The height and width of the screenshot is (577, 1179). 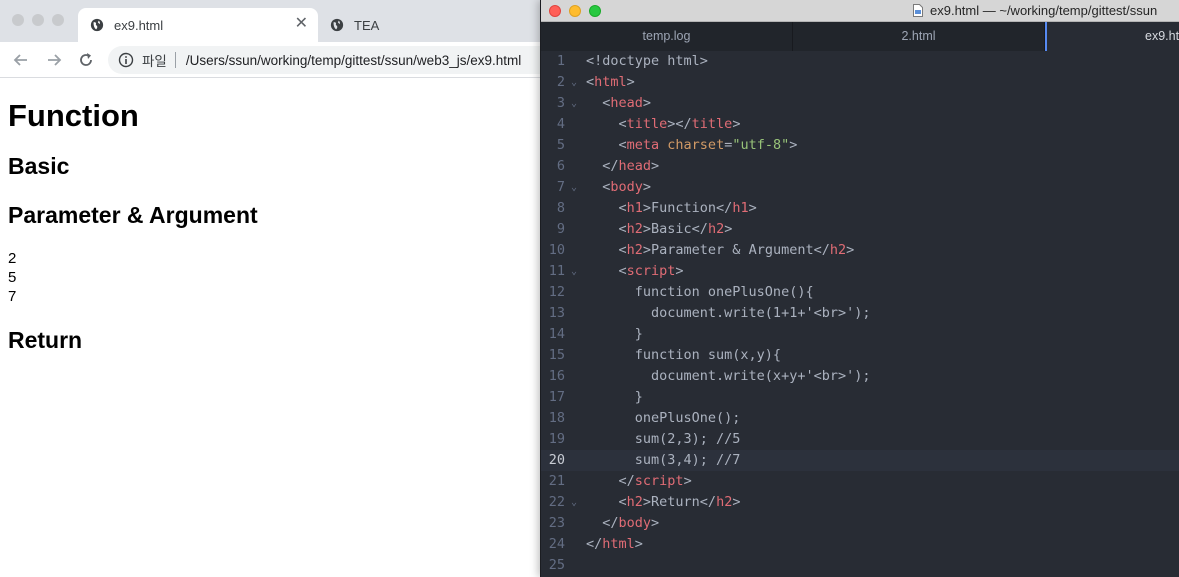 What do you see at coordinates (301, 24) in the screenshot?
I see `close-tab-icon: ✕` at bounding box center [301, 24].